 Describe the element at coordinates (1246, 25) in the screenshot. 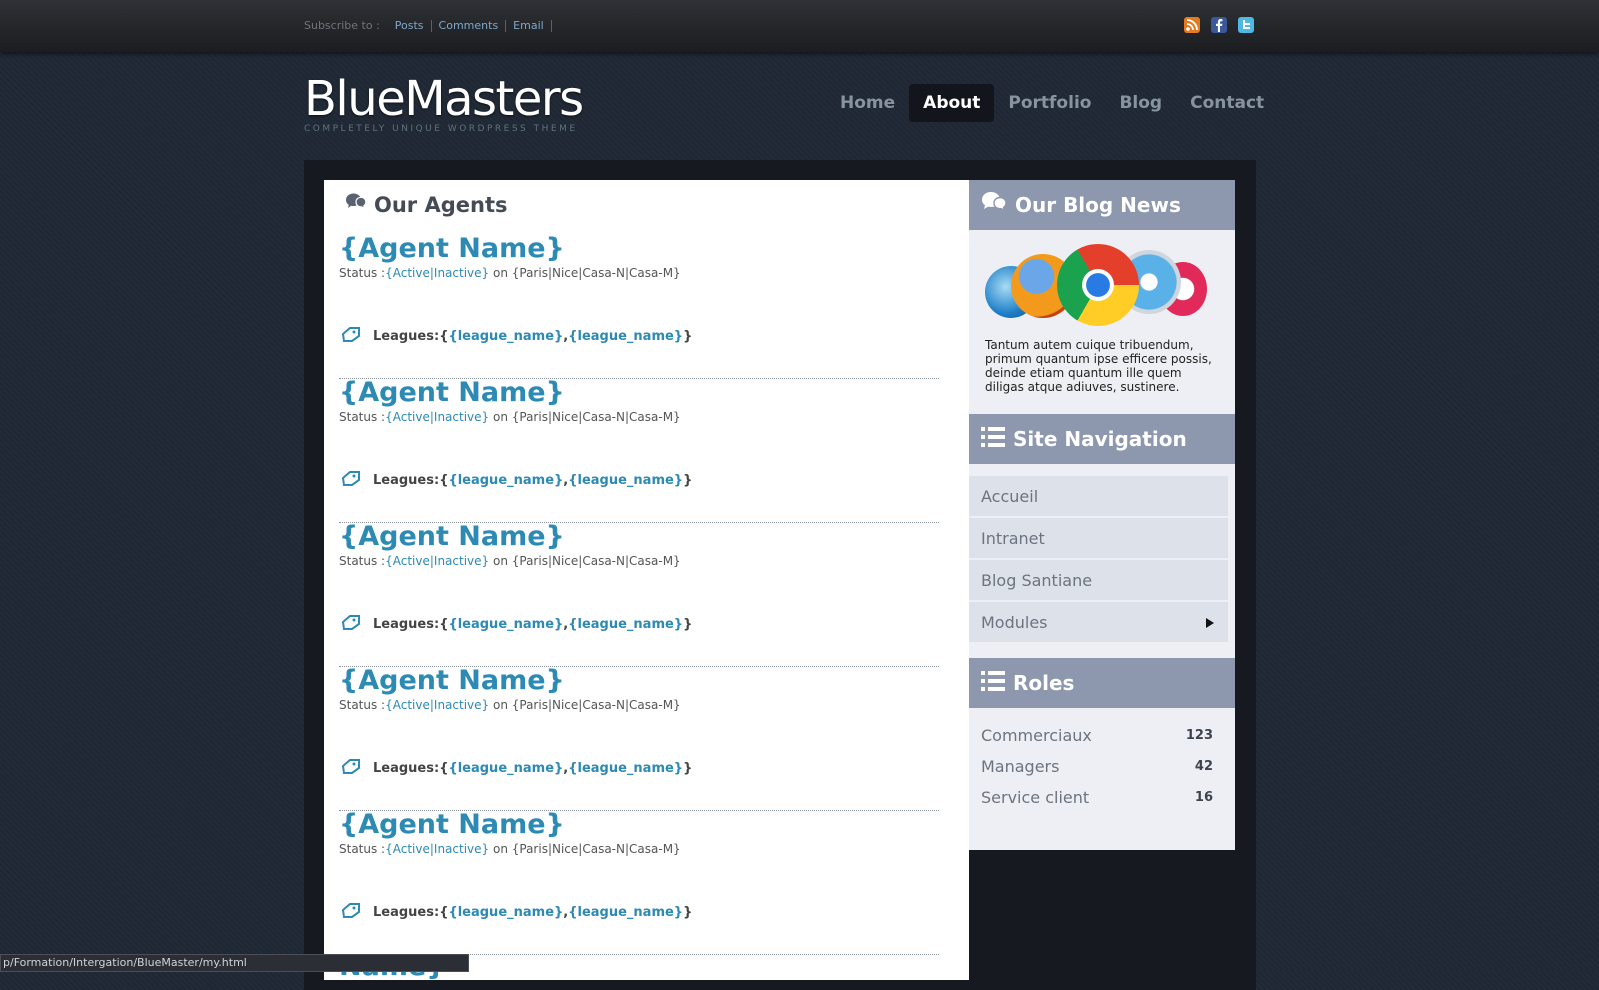

I see `twitter-icon` at that location.